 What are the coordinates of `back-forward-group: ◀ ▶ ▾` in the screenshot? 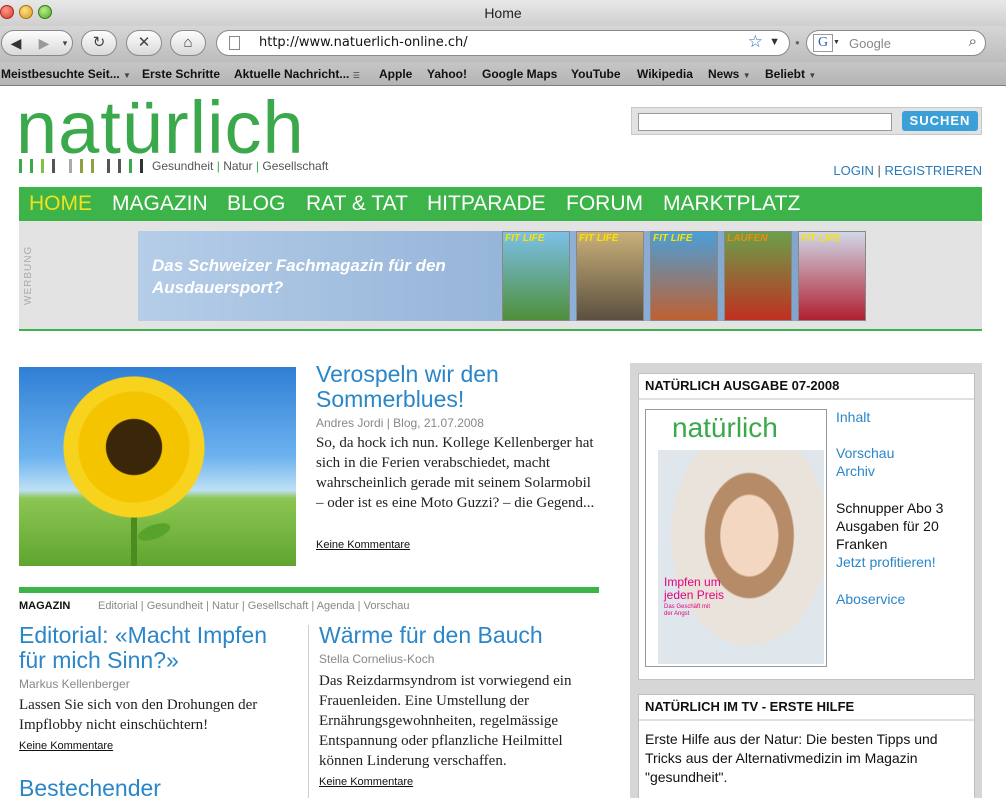 It's located at (37, 43).